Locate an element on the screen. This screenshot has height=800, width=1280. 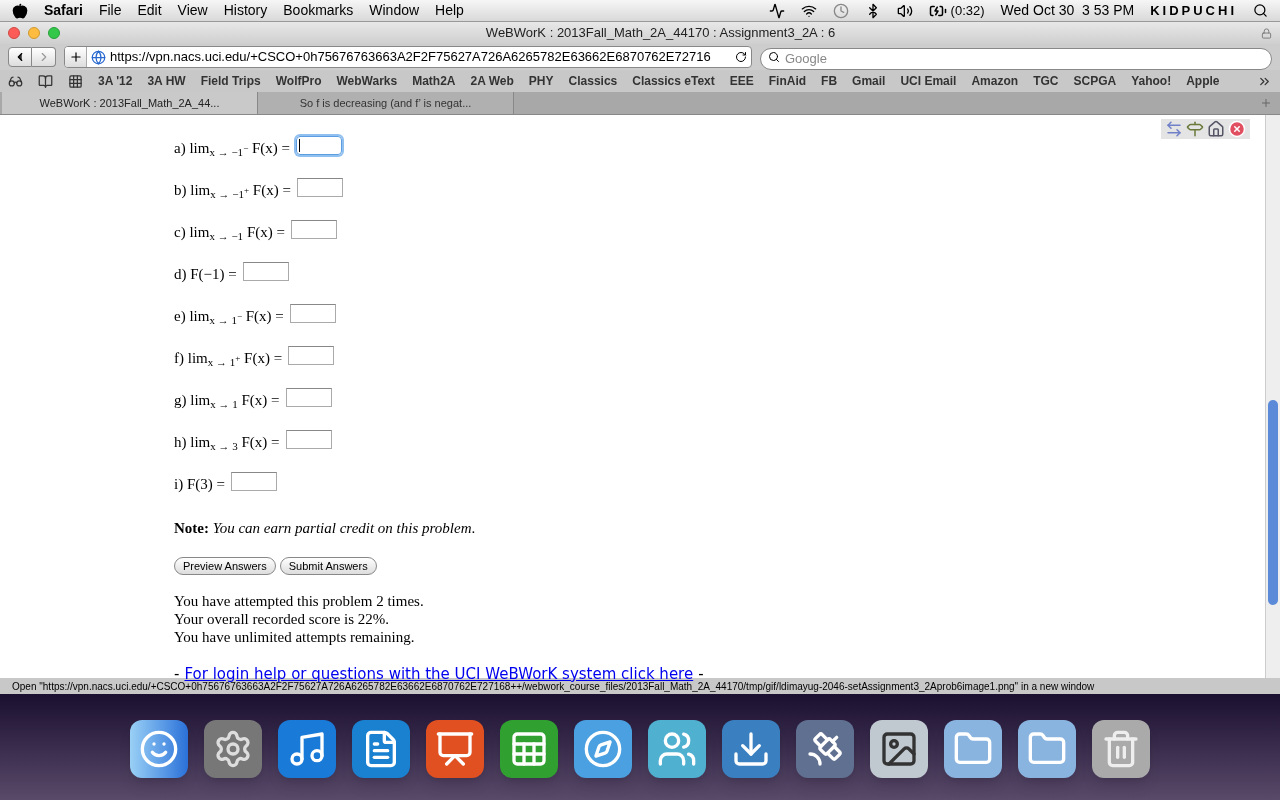
menu-item: History is located at coordinates (245, 10).